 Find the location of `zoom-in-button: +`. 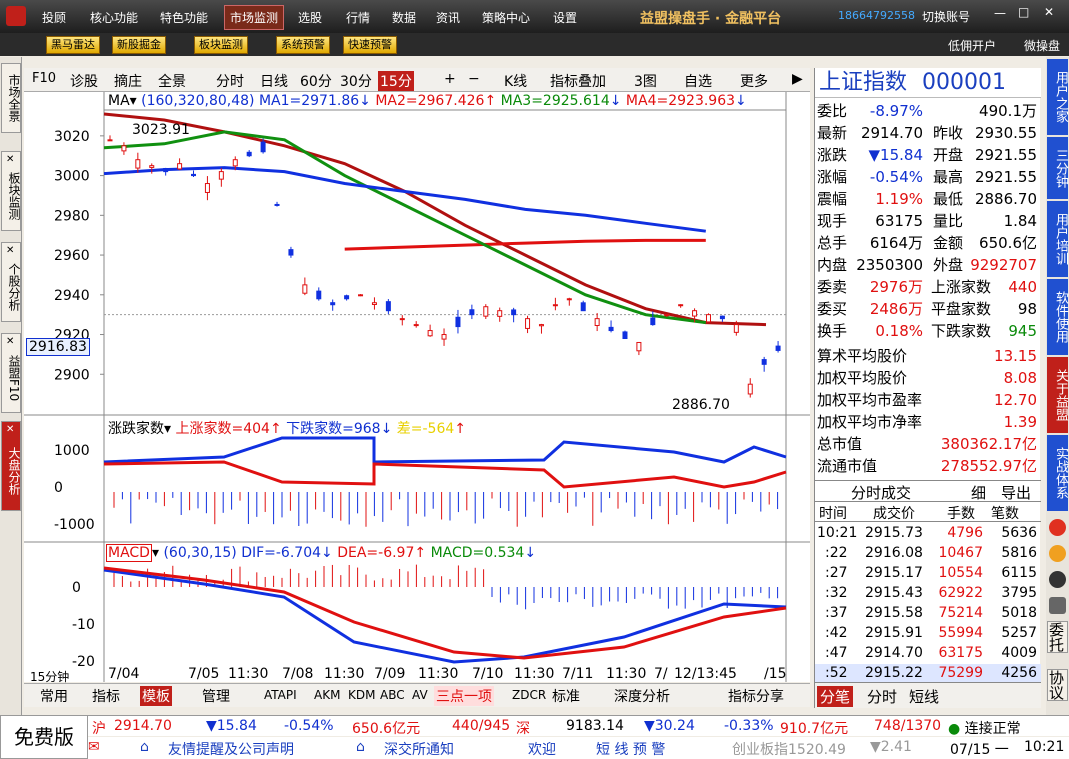

zoom-in-button: + is located at coordinates (450, 79).